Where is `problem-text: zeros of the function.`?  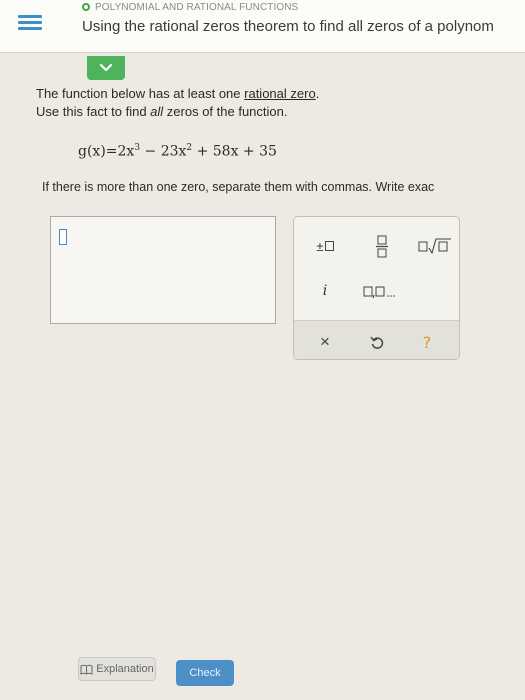 problem-text: zeros of the function. is located at coordinates (225, 111).